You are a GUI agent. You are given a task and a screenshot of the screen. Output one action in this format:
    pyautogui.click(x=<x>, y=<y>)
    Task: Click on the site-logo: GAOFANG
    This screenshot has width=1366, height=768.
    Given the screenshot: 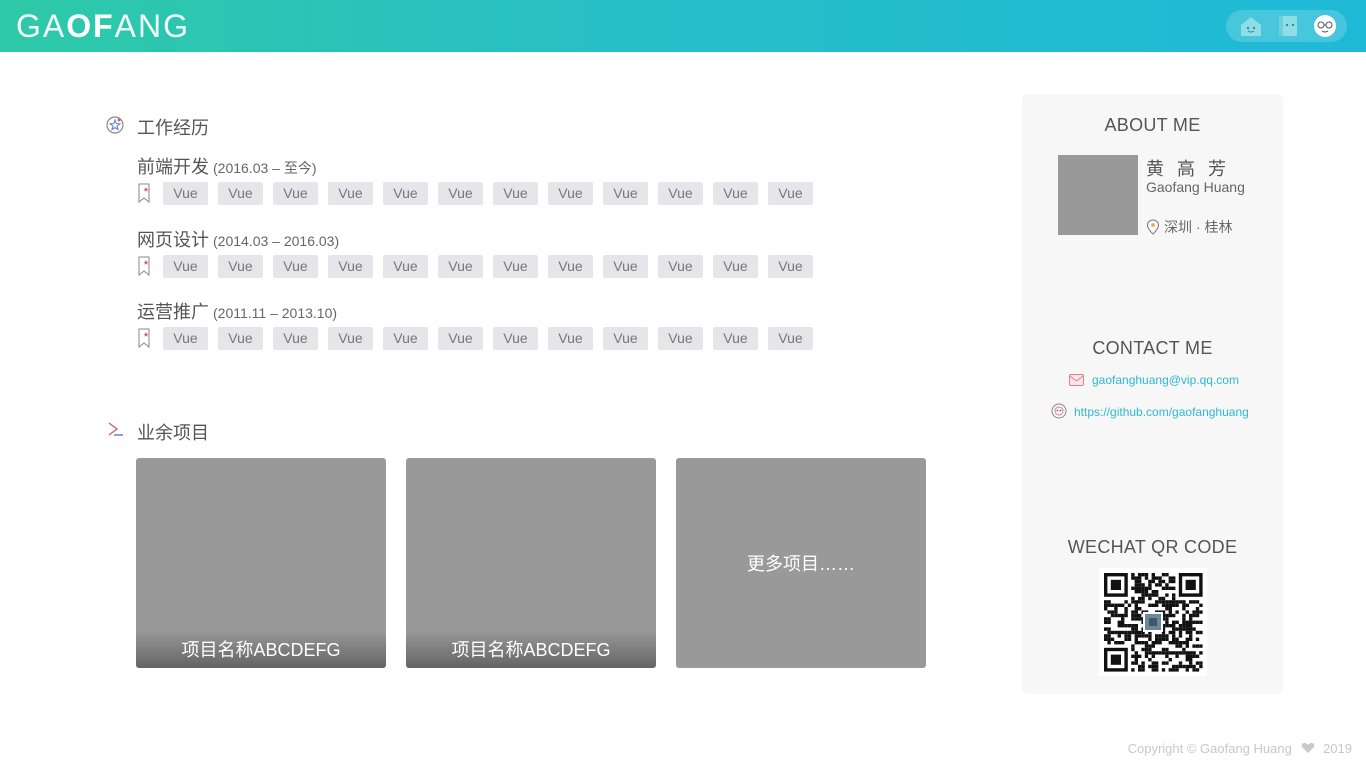 What is the action you would take?
    pyautogui.click(x=103, y=26)
    